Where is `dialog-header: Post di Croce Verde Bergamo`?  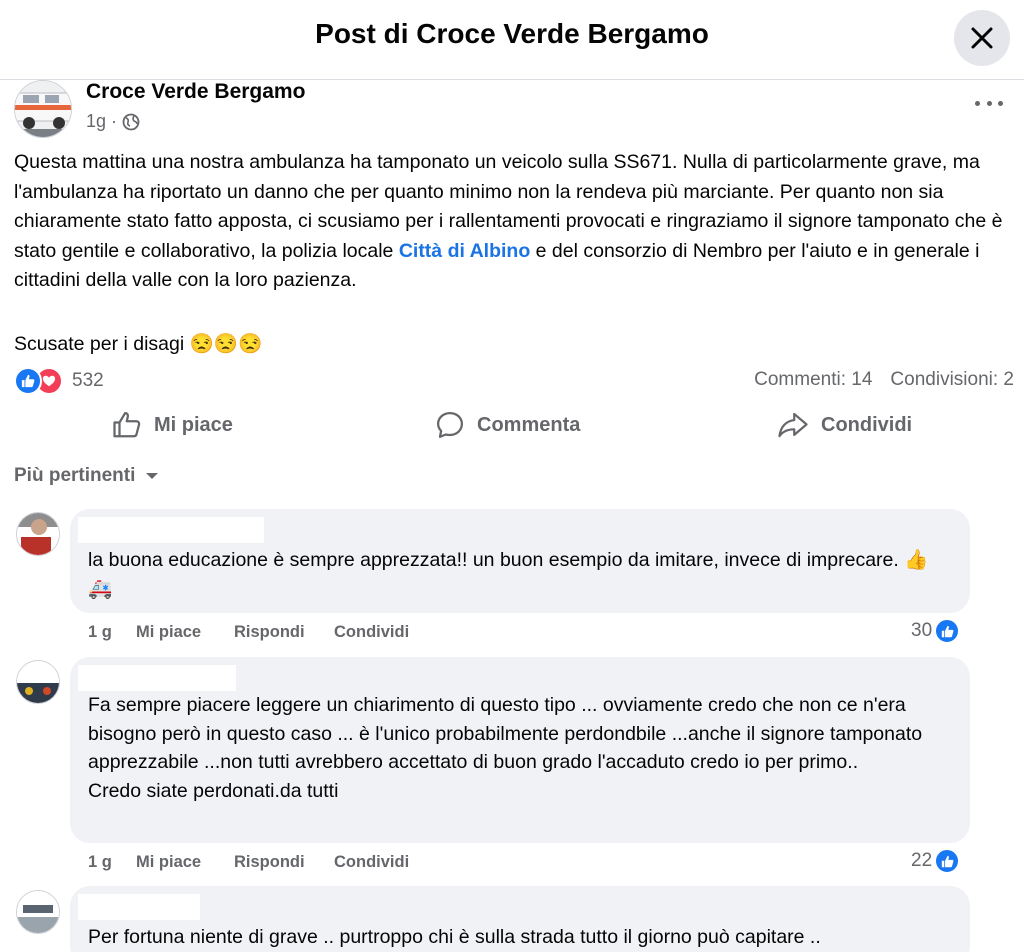 dialog-header: Post di Croce Verde Bergamo is located at coordinates (512, 40).